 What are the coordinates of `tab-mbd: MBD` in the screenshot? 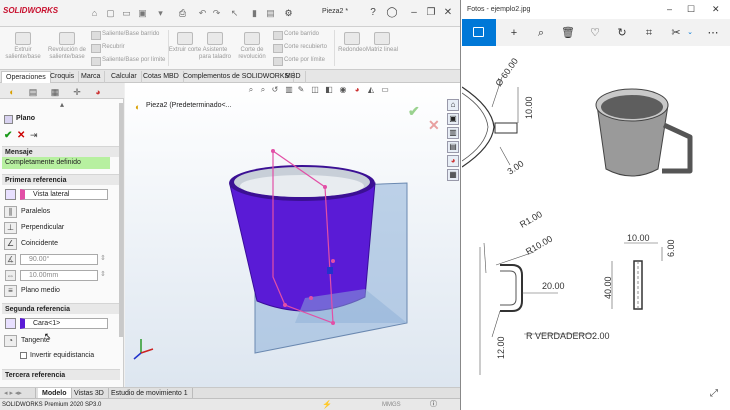 It's located at (293, 77).